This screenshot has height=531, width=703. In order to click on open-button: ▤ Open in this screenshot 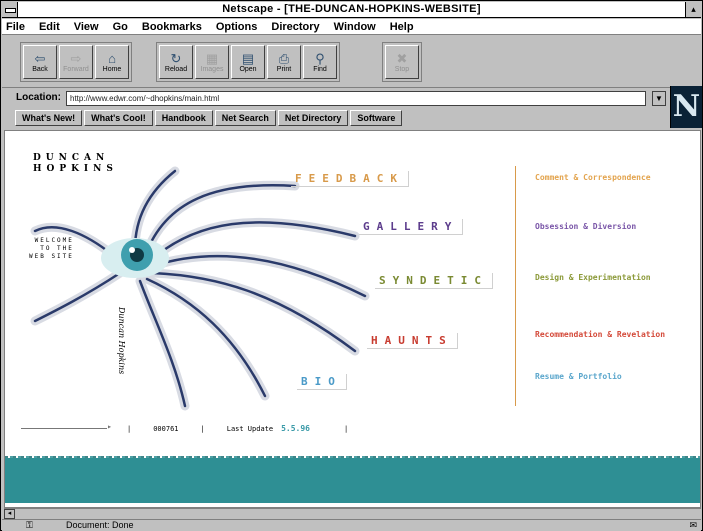, I will do `click(248, 62)`.